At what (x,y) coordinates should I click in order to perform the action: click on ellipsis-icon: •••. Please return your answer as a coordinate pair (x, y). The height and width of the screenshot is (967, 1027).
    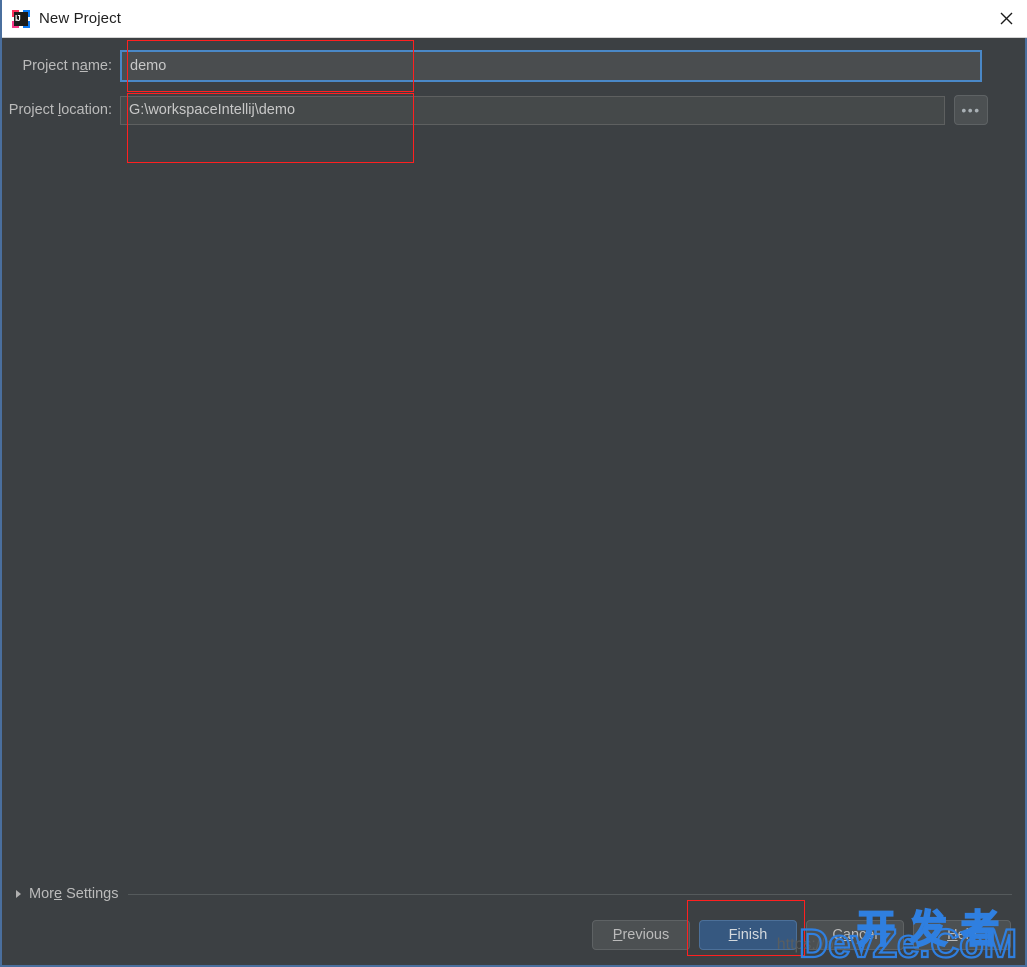
    Looking at the image, I should click on (971, 110).